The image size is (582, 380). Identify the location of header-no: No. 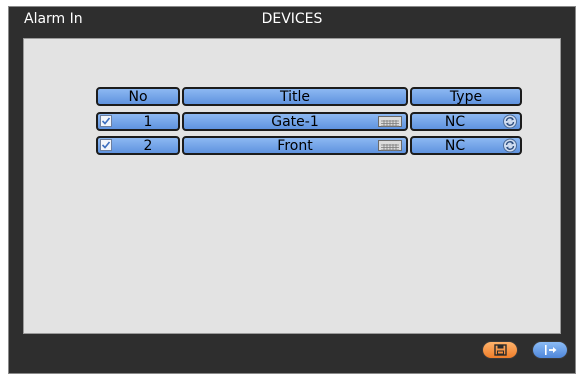
(138, 96).